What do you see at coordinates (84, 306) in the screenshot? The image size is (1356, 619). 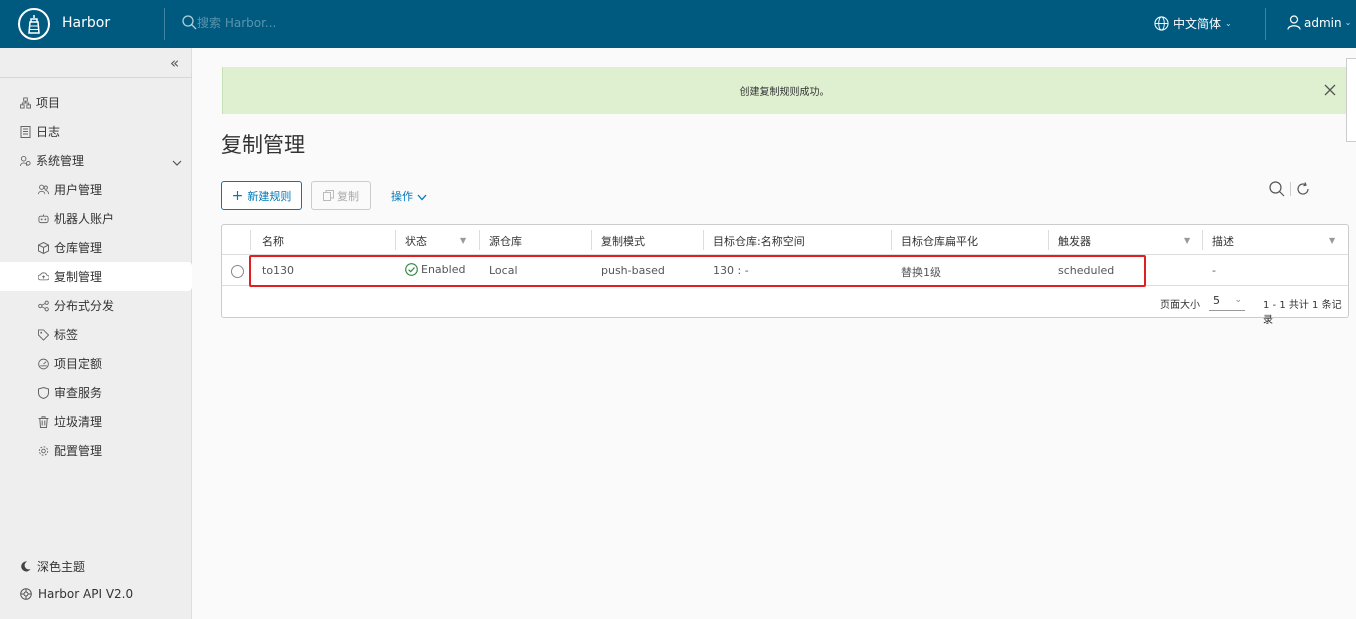 I see `sidebar-item-label: 分布式分发` at bounding box center [84, 306].